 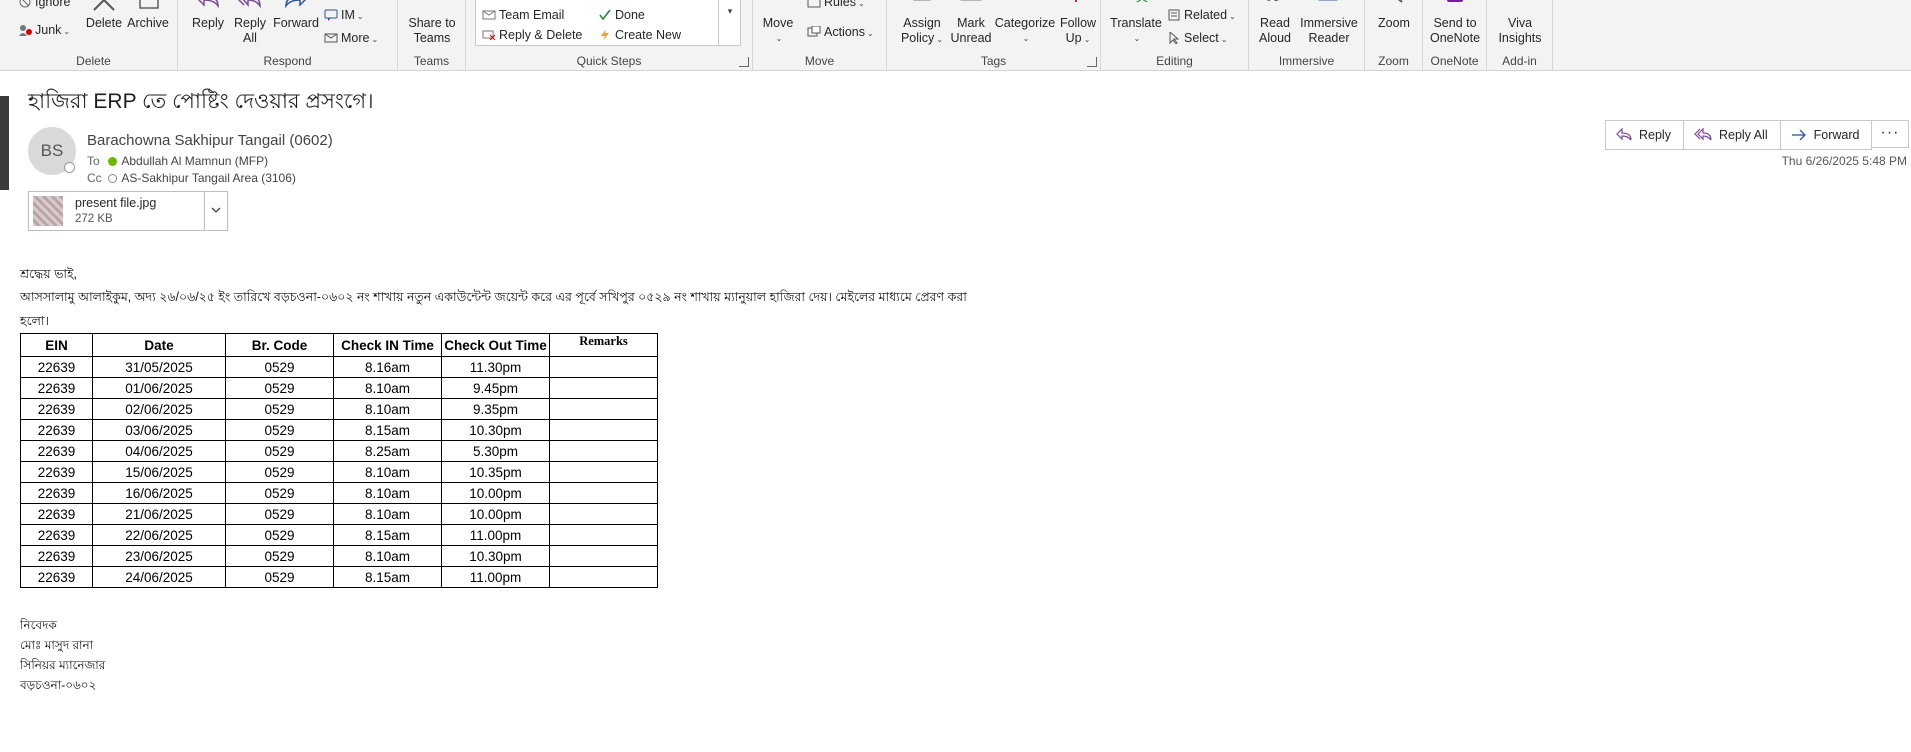 What do you see at coordinates (1519, 61) in the screenshot?
I see `addin-group-label: Add-in` at bounding box center [1519, 61].